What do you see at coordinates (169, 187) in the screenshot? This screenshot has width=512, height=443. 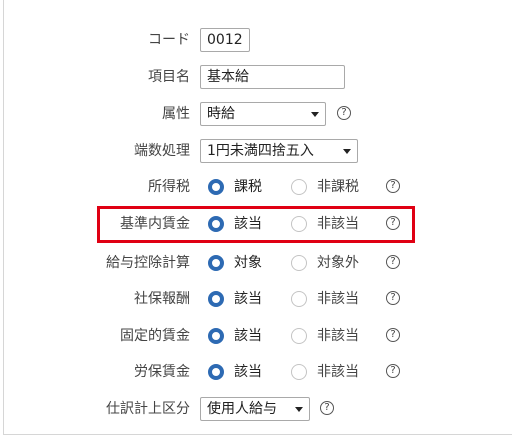 I see `income-tax-label: 所得税` at bounding box center [169, 187].